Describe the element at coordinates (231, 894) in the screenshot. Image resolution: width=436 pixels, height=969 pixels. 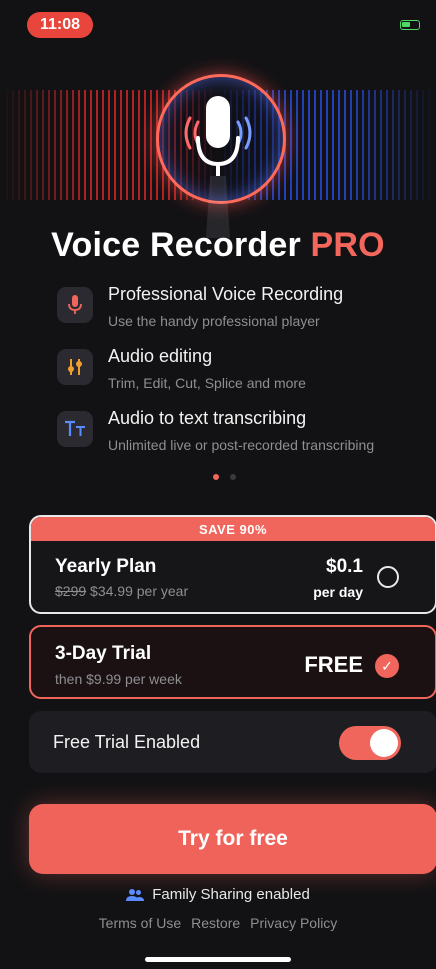
I see `family-sharing-label: Family Sharing enabled` at that location.